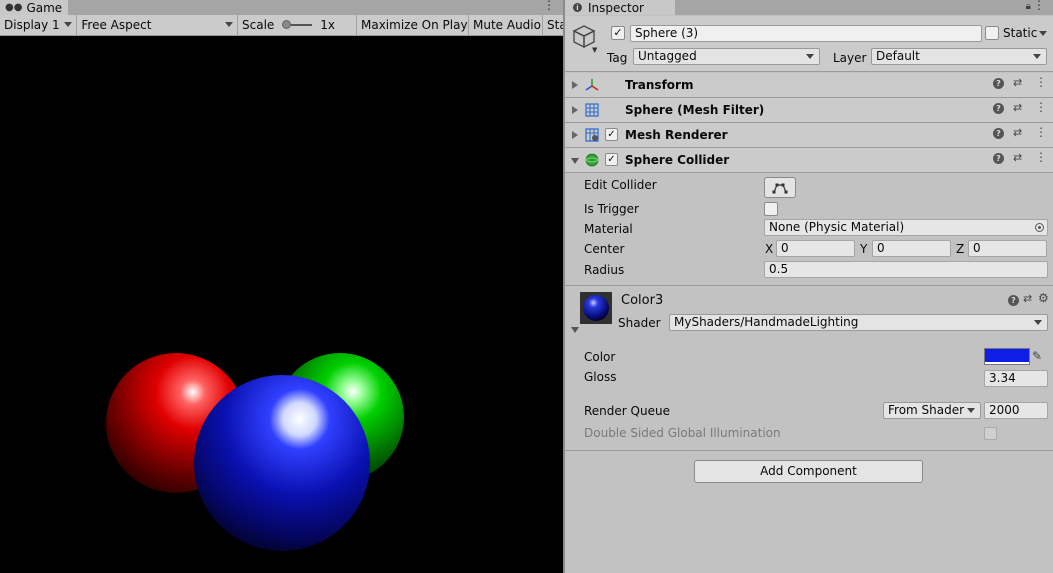 Image resolution: width=1053 pixels, height=573 pixels. What do you see at coordinates (627, 411) in the screenshot?
I see `render-queue-label: Render Queue` at bounding box center [627, 411].